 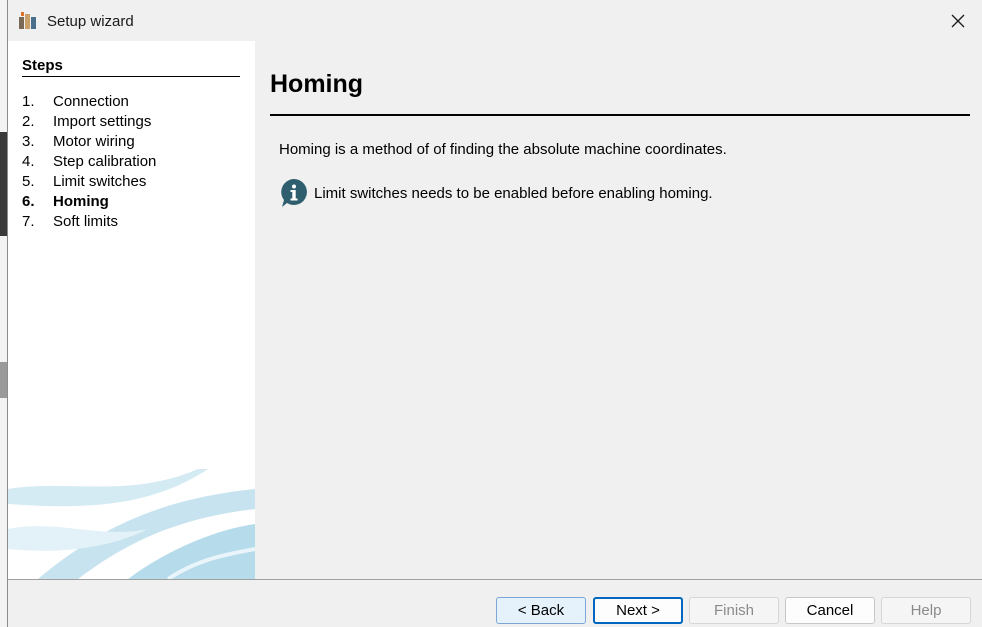 I want to click on step-number: 6., so click(x=28, y=201).